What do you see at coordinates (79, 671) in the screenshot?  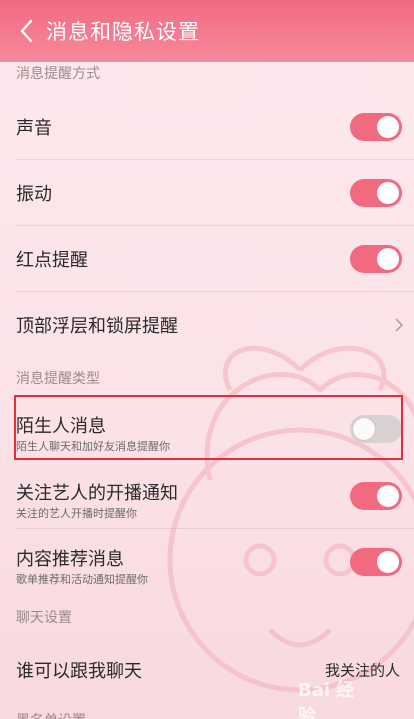 I see `who-chat-label: 谁可以跟我聊天` at bounding box center [79, 671].